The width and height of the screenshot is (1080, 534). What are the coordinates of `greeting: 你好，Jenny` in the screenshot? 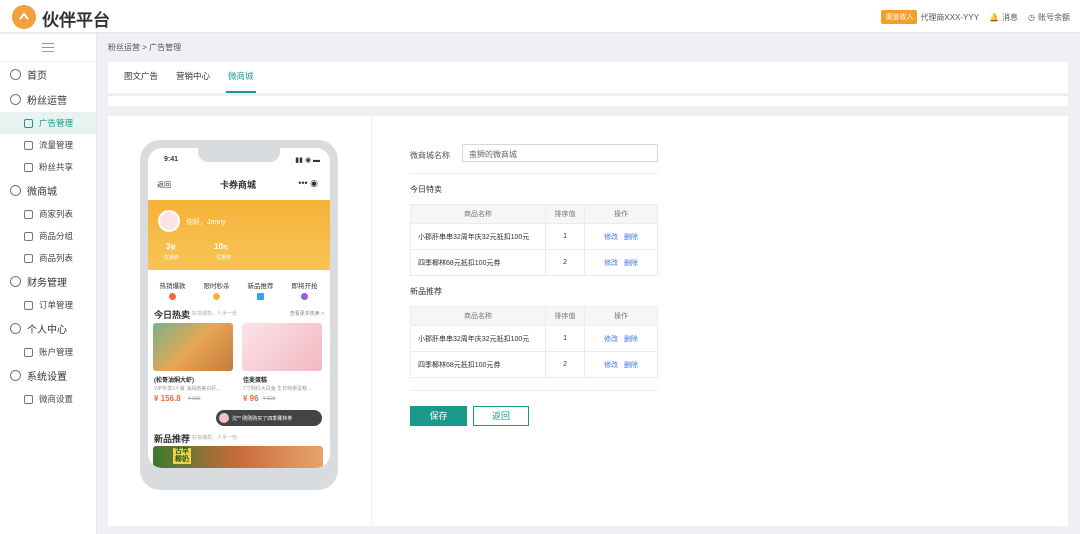 It's located at (206, 222).